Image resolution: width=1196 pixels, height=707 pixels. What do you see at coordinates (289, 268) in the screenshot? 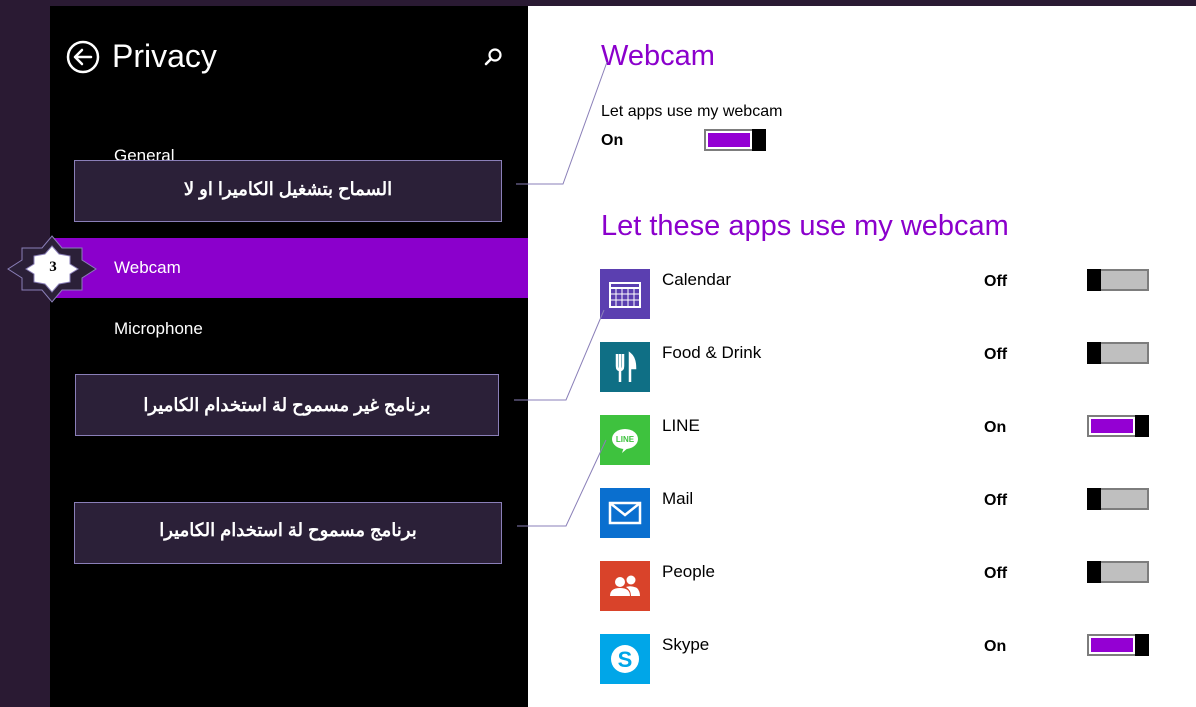
I see `nav-item-webcam: Webcam` at bounding box center [289, 268].